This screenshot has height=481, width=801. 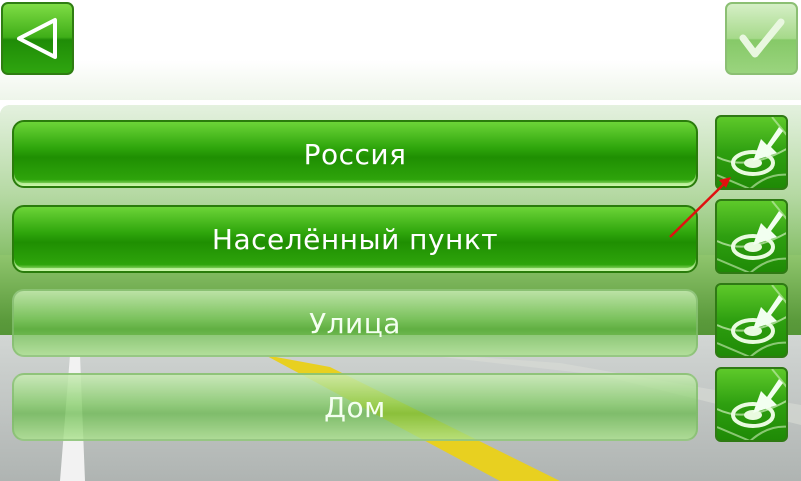 I want to click on map-select-button-country, so click(x=751, y=152).